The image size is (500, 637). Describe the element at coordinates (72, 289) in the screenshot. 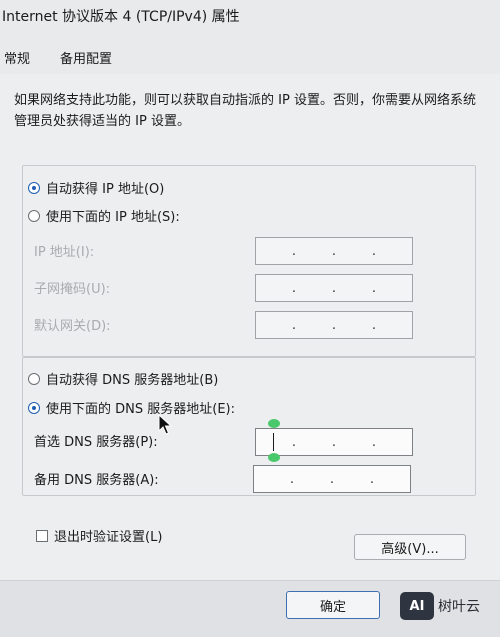

I see `subnet-mask-label: 子网掩码(U):` at that location.